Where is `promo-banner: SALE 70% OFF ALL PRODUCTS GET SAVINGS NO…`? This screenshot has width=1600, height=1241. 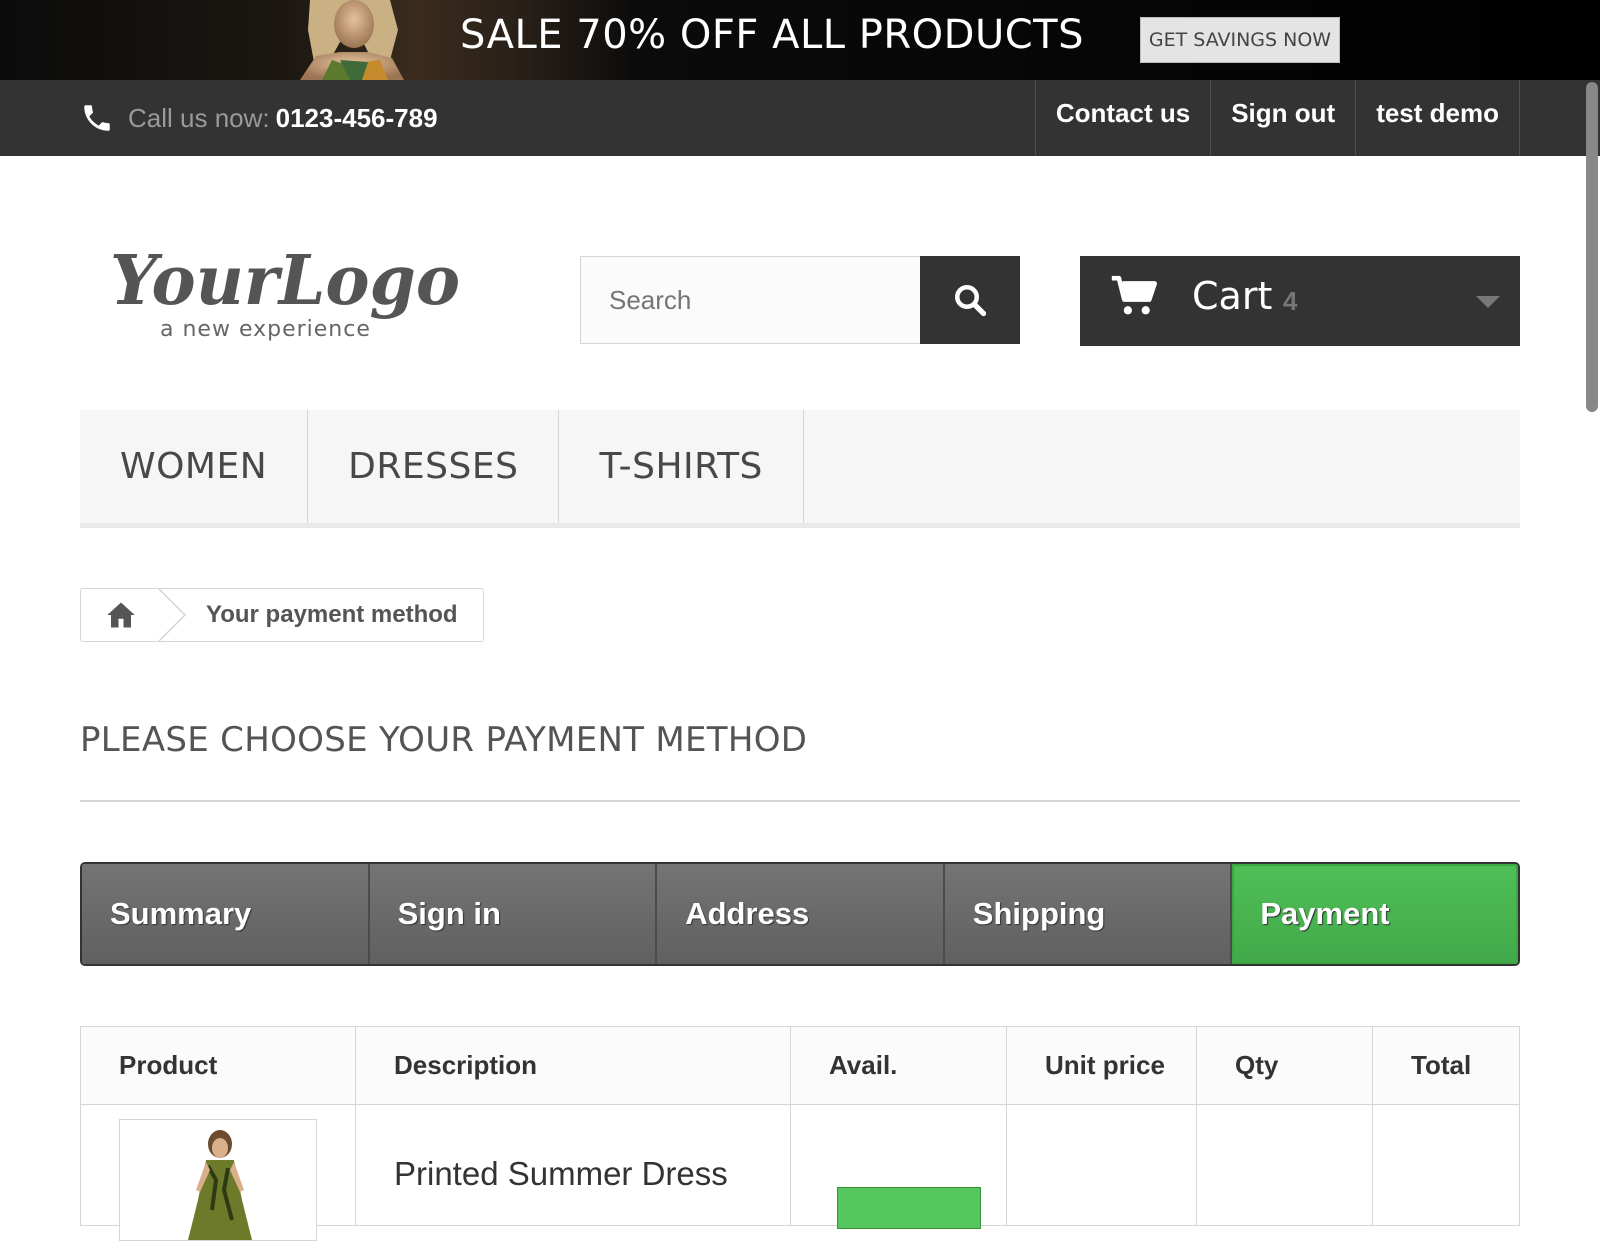 promo-banner: SALE 70% OFF ALL PRODUCTS GET SAVINGS NO… is located at coordinates (800, 40).